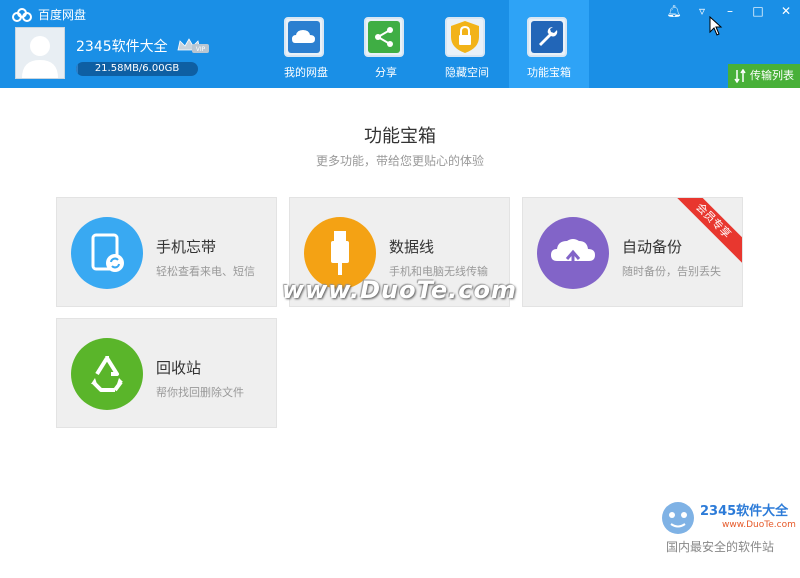  Describe the element at coordinates (107, 374) in the screenshot. I see `recycle-icon` at that location.